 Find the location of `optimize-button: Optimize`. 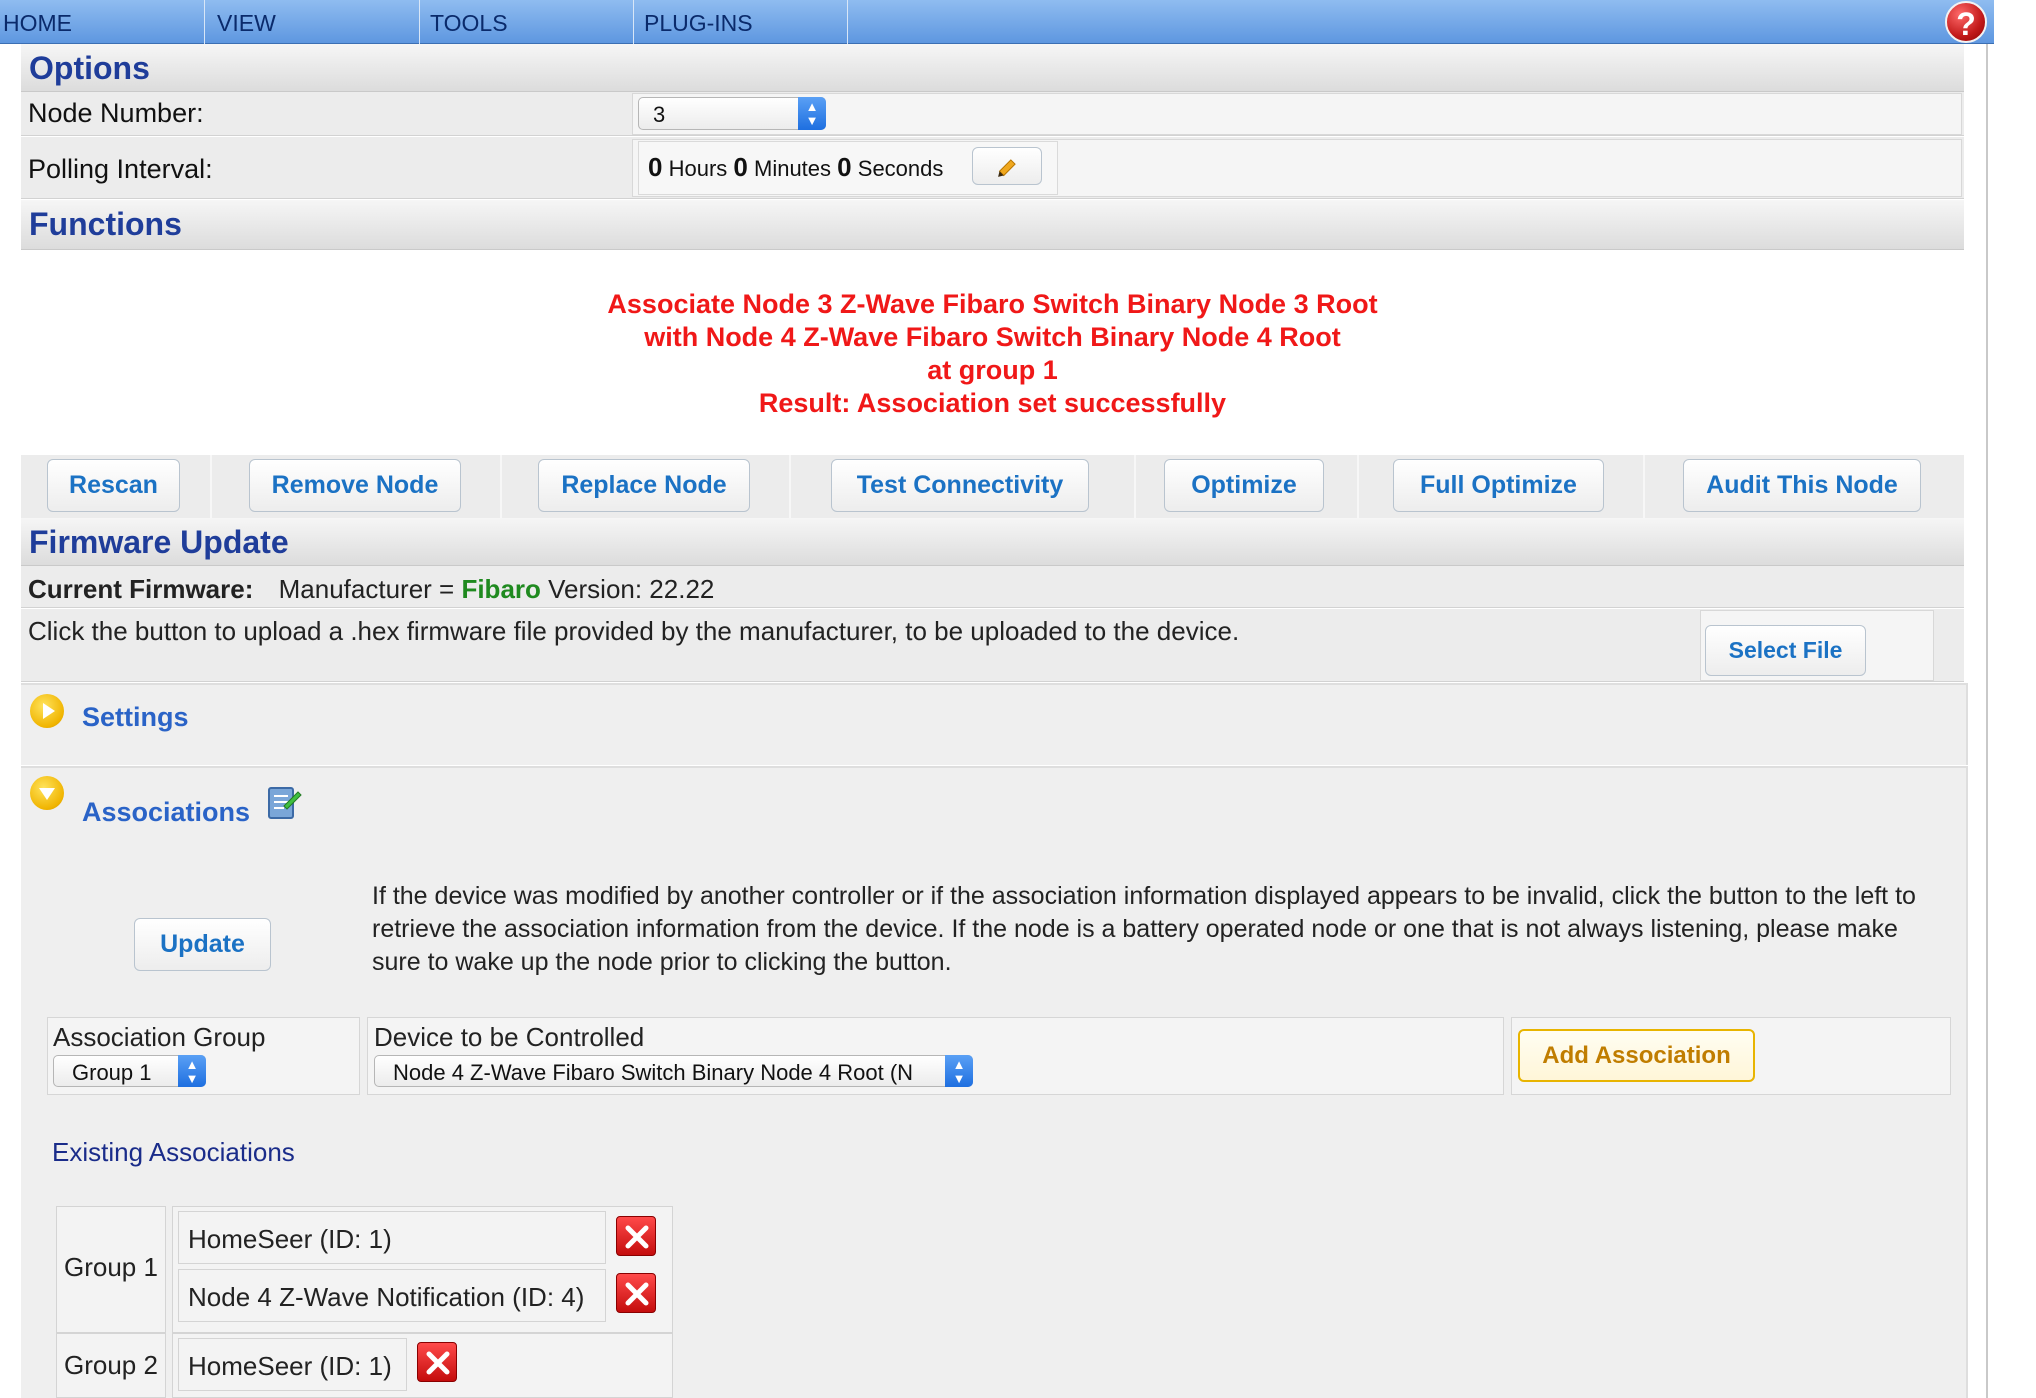

optimize-button: Optimize is located at coordinates (1244, 485).